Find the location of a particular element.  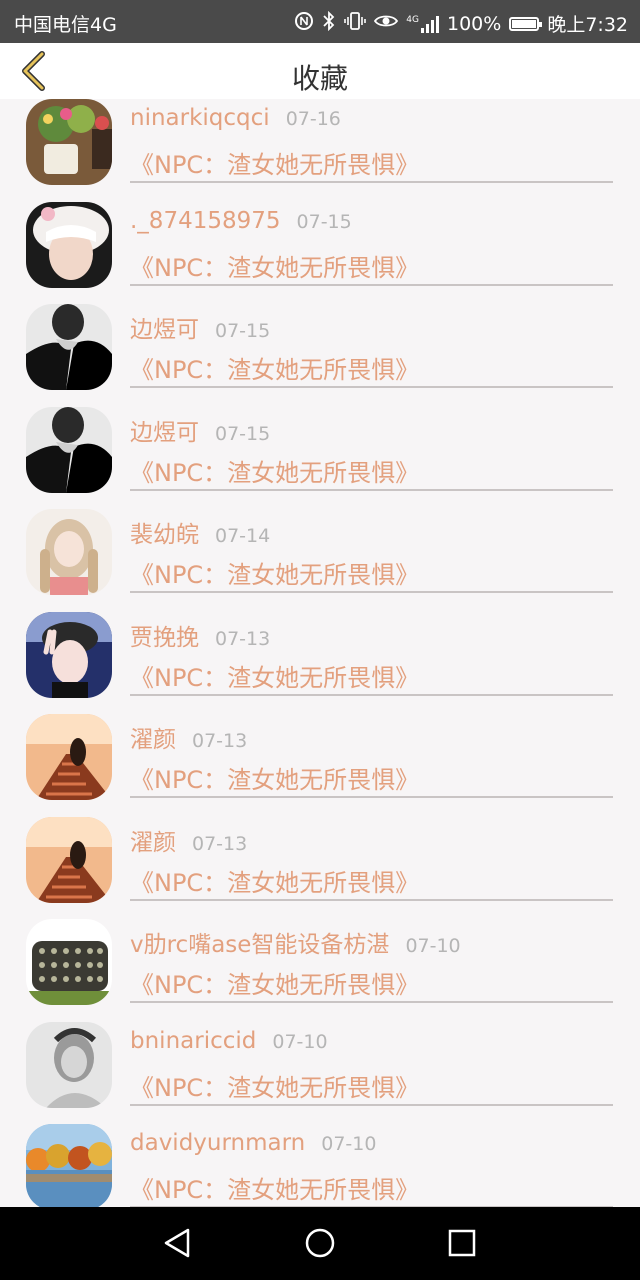

user-name: 贾挽挽 is located at coordinates (164, 638).